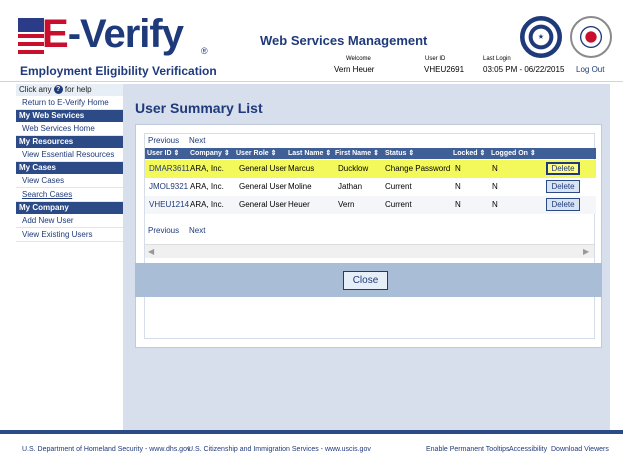 This screenshot has width=623, height=458. What do you see at coordinates (301, 168) in the screenshot?
I see `cell-last-name: Marcus` at bounding box center [301, 168].